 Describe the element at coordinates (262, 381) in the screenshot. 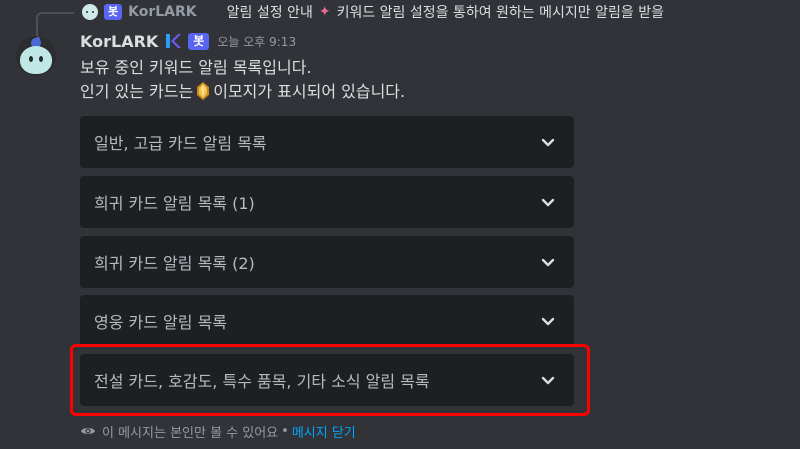

I see `select-placeholder: 전설 카드, 호감도, 특수 품목, 기타 소식 알림 목록` at that location.